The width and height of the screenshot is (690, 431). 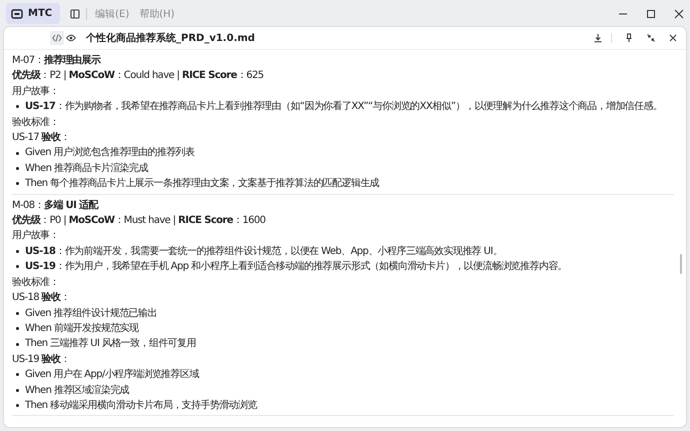 I want to click on acceptance-criterion: Then 三端推荐 UI 风格一致，组件可复用, so click(x=110, y=344).